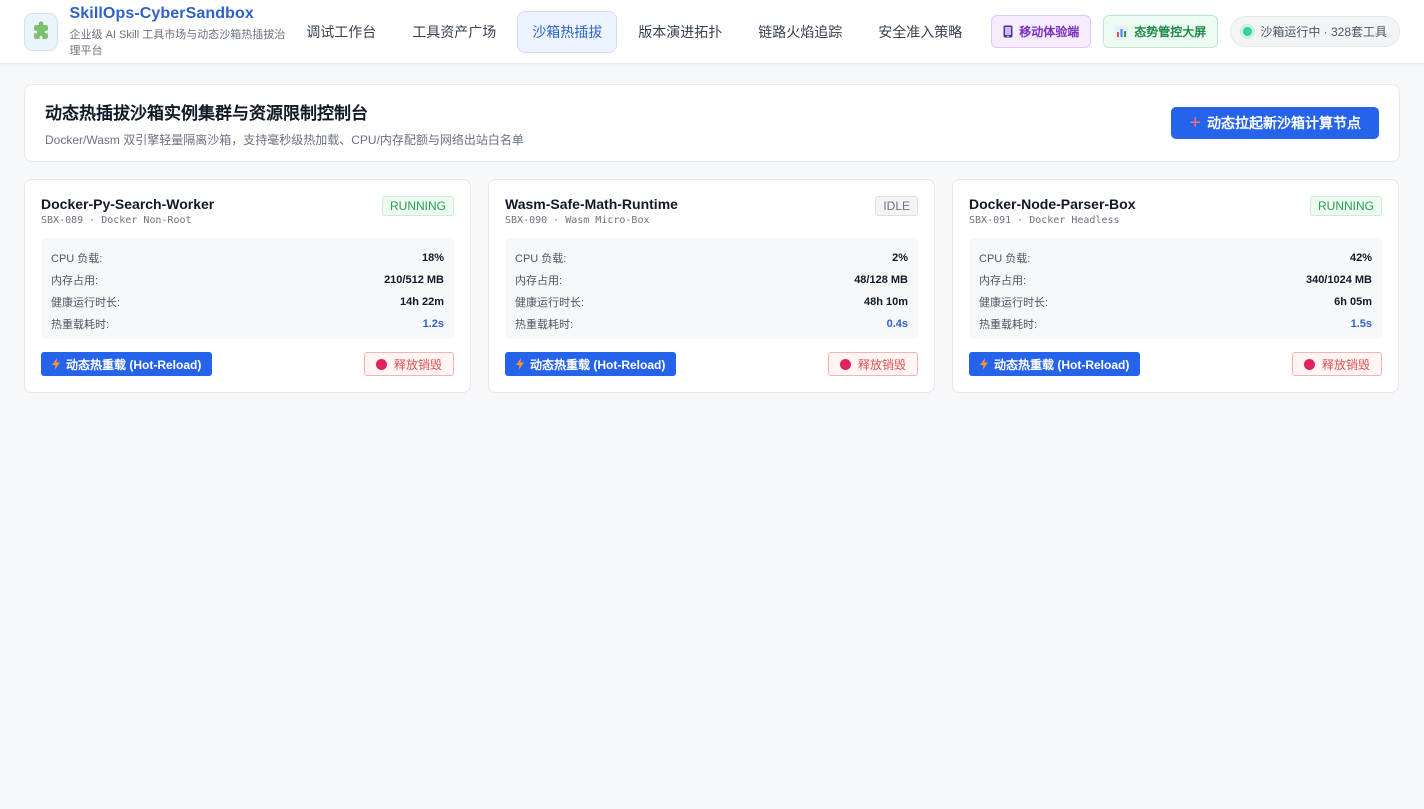  What do you see at coordinates (897, 324) in the screenshot?
I see `reload-time-value: 0.4s` at bounding box center [897, 324].